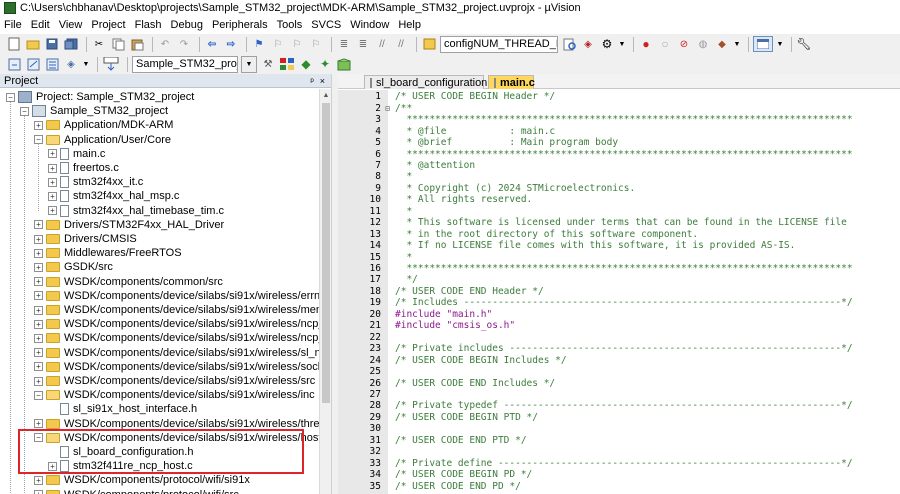 Image resolution: width=900 pixels, height=494 pixels. What do you see at coordinates (499, 44) in the screenshot?
I see `find-combo: configNUM_THREAD_LO ▼` at bounding box center [499, 44].